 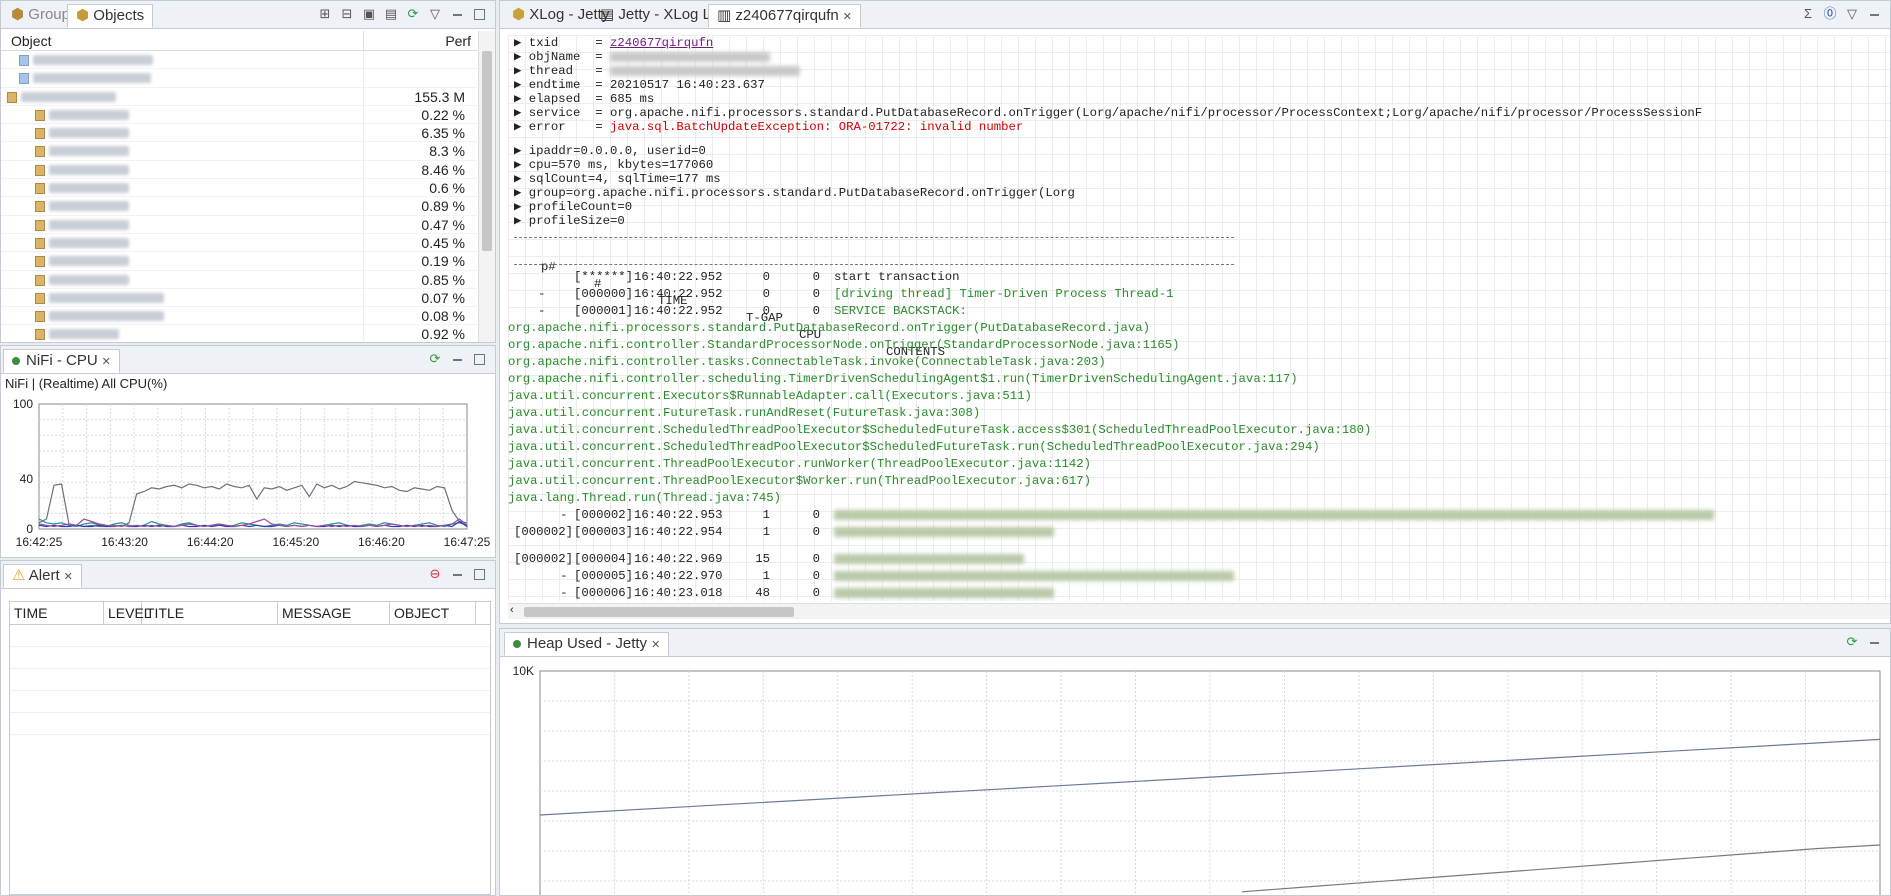 I want to click on divider, so click(x=874, y=264).